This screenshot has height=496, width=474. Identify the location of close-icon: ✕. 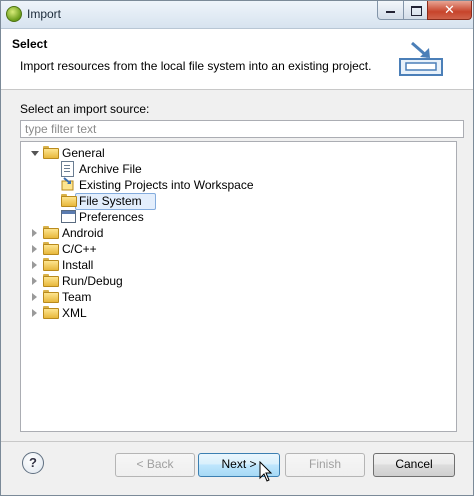
(449, 9).